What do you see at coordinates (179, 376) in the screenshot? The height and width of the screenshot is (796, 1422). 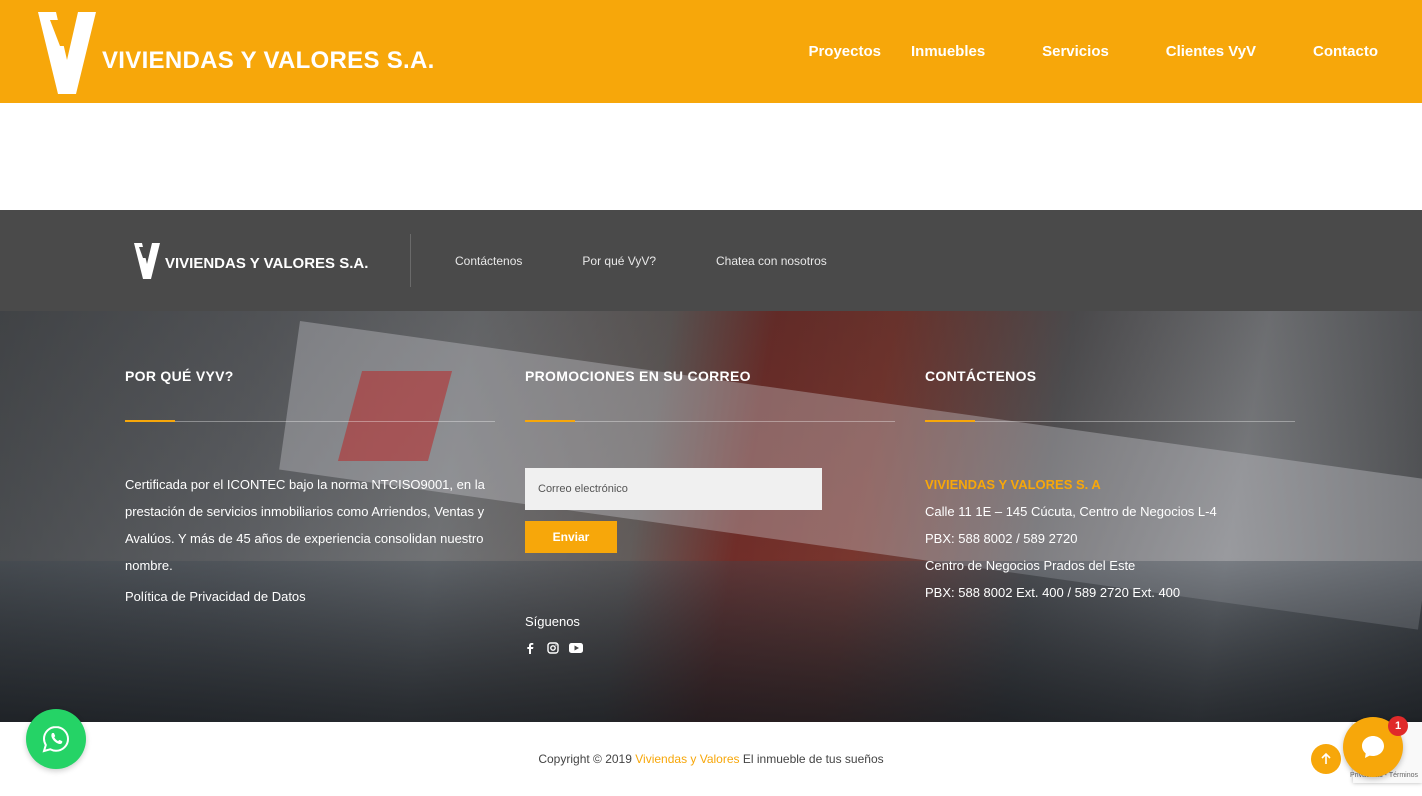 I see `about-title: POR QUÉ VYV?` at bounding box center [179, 376].